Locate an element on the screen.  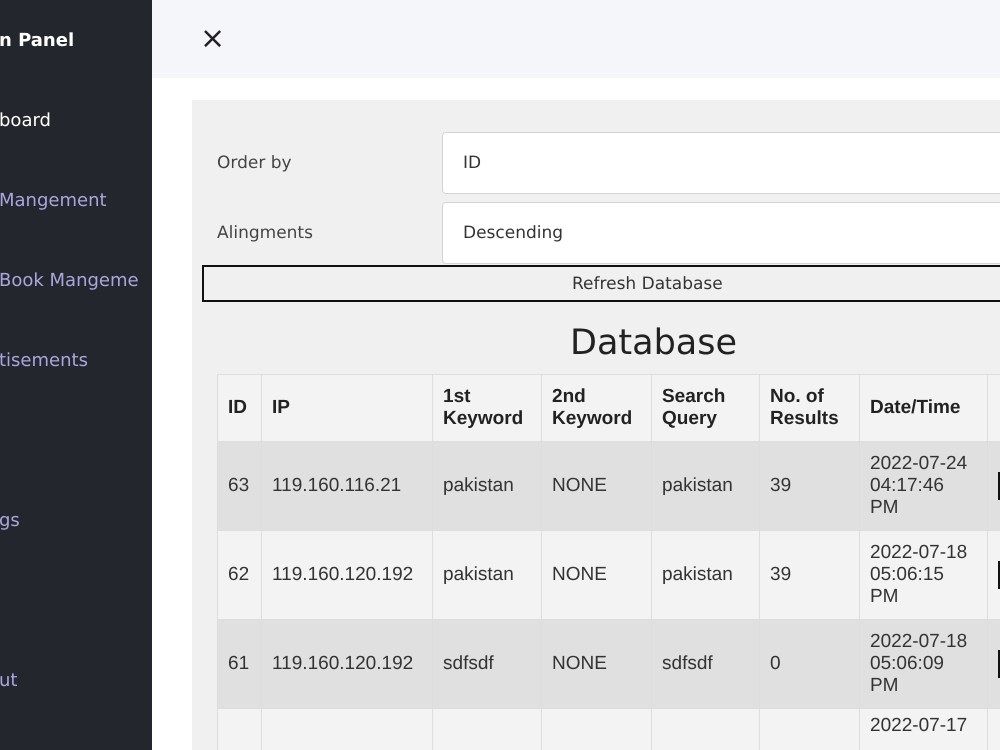
column-header: ID is located at coordinates (240, 408).